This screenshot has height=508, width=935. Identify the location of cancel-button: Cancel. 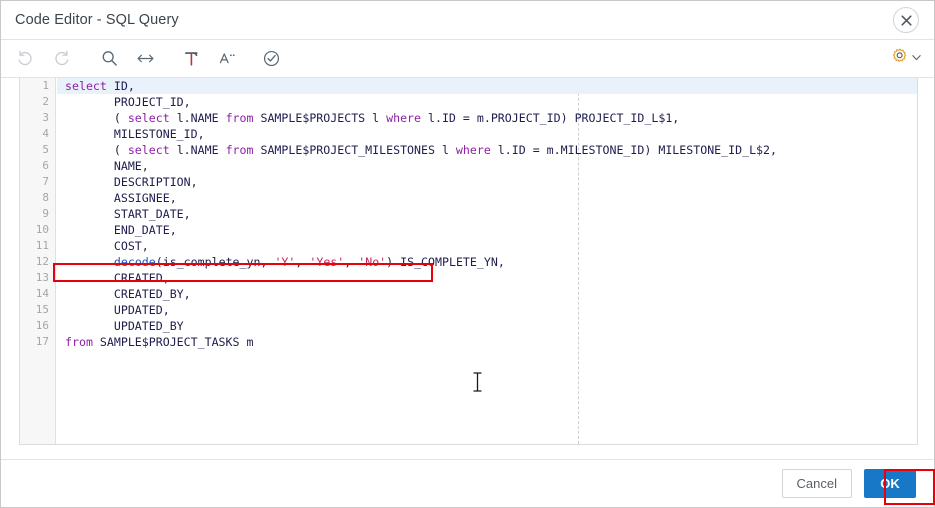
(816, 483).